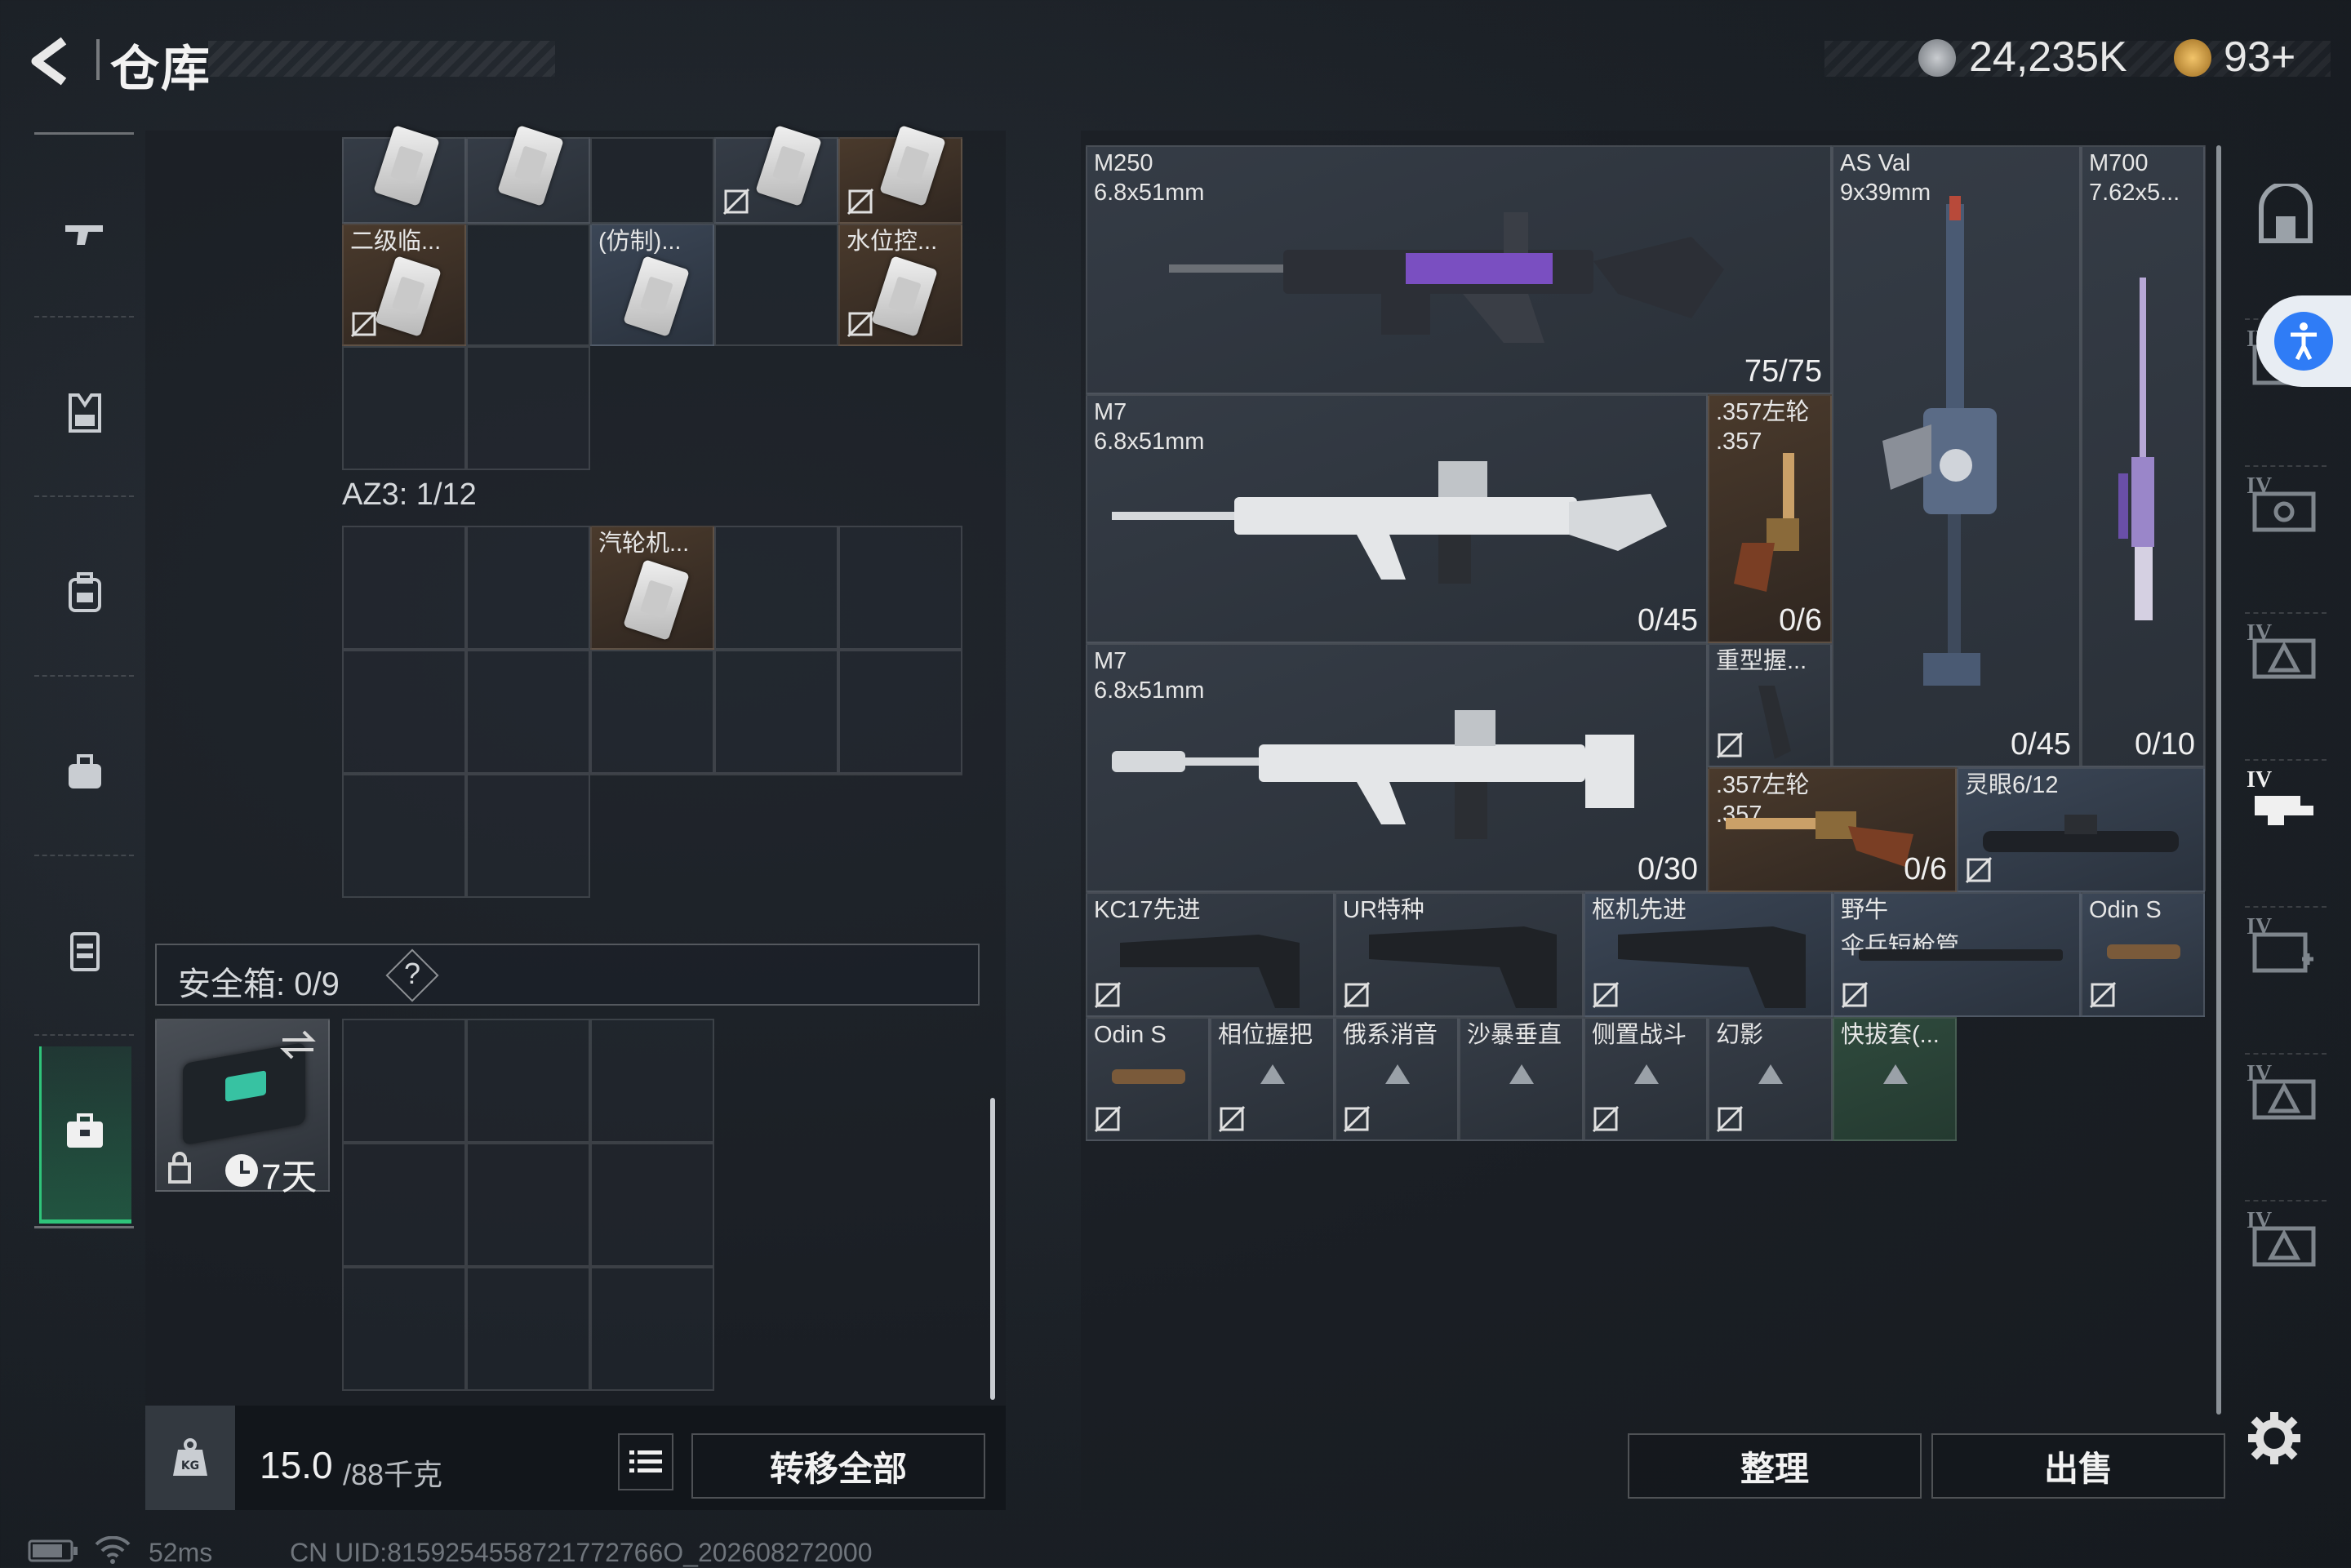 This screenshot has width=2351, height=1568. Describe the element at coordinates (1763, 412) in the screenshot. I see `item-name: .357左轮` at that location.